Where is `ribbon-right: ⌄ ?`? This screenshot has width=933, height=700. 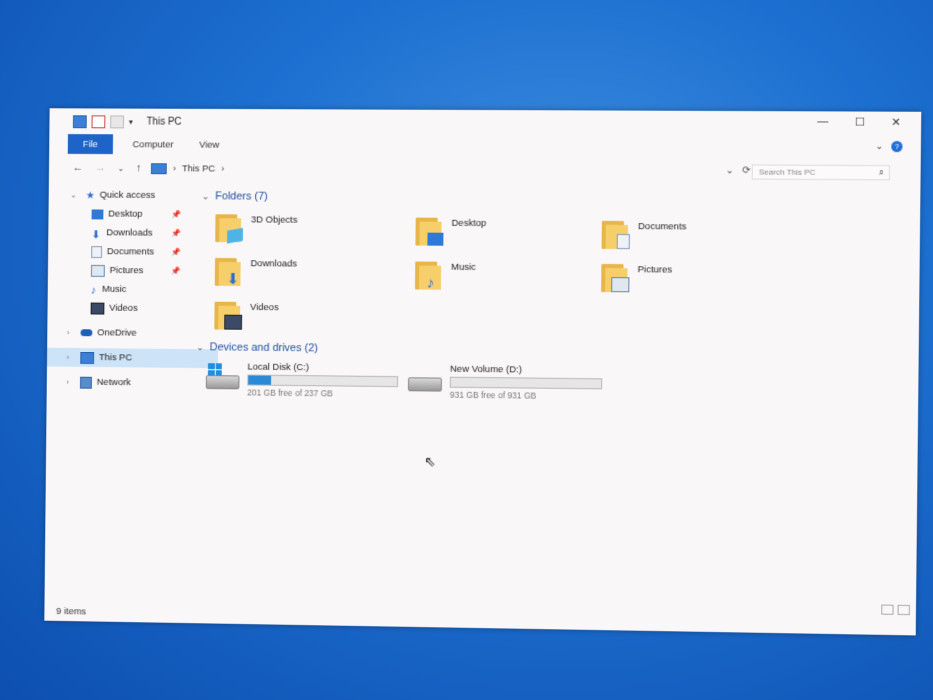
ribbon-right: ⌄ ? is located at coordinates (889, 146).